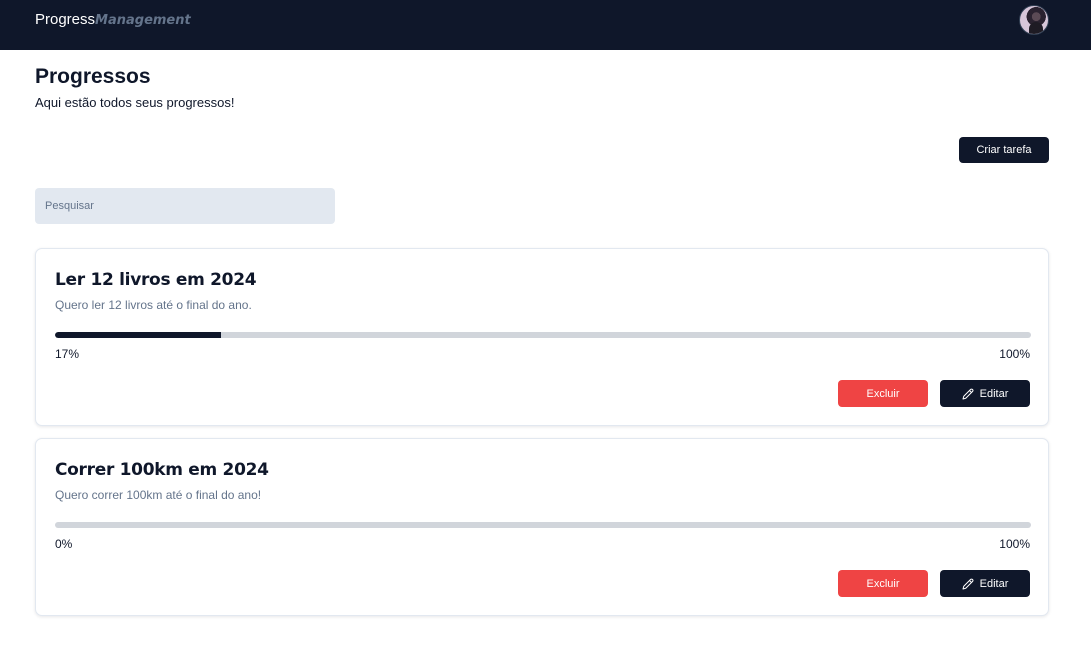  Describe the element at coordinates (185, 206) in the screenshot. I see `search-input` at that location.